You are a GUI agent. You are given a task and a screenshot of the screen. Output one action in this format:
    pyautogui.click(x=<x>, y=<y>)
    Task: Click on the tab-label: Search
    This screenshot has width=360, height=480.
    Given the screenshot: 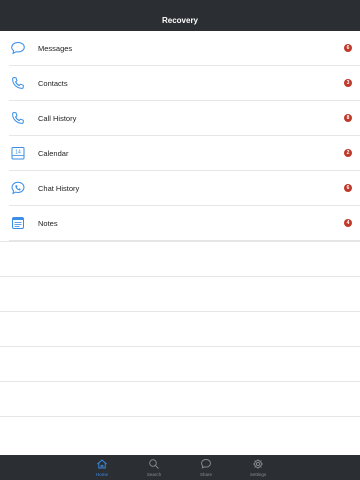 What is the action you would take?
    pyautogui.click(x=154, y=474)
    